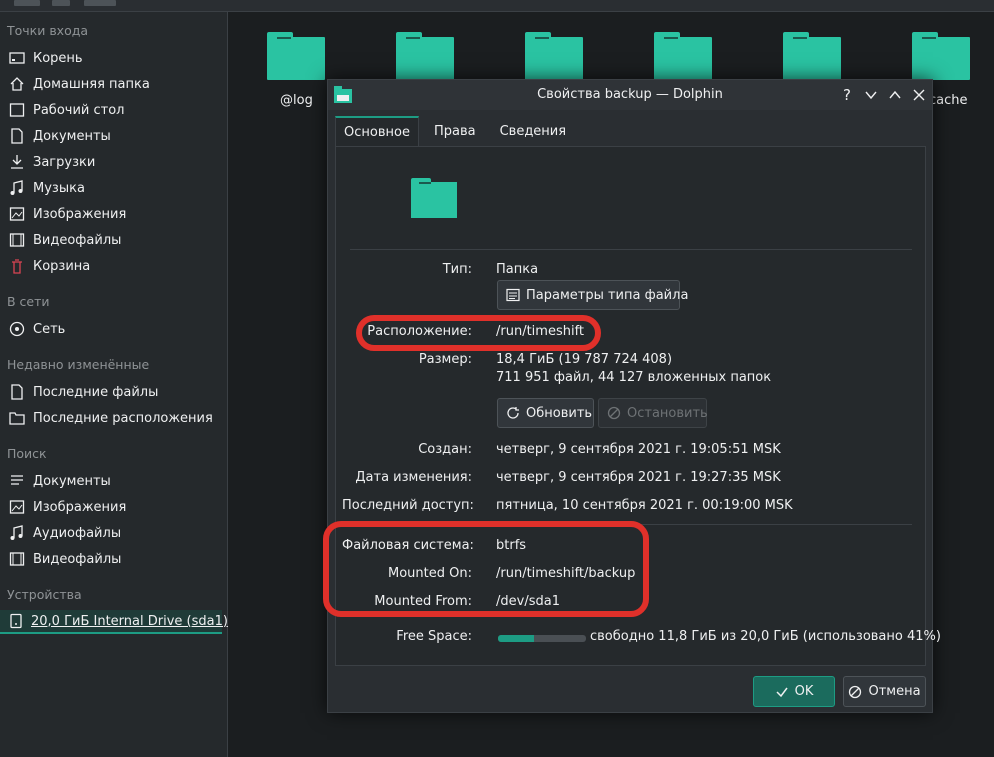 The height and width of the screenshot is (757, 994). I want to click on network-icon, so click(17, 329).